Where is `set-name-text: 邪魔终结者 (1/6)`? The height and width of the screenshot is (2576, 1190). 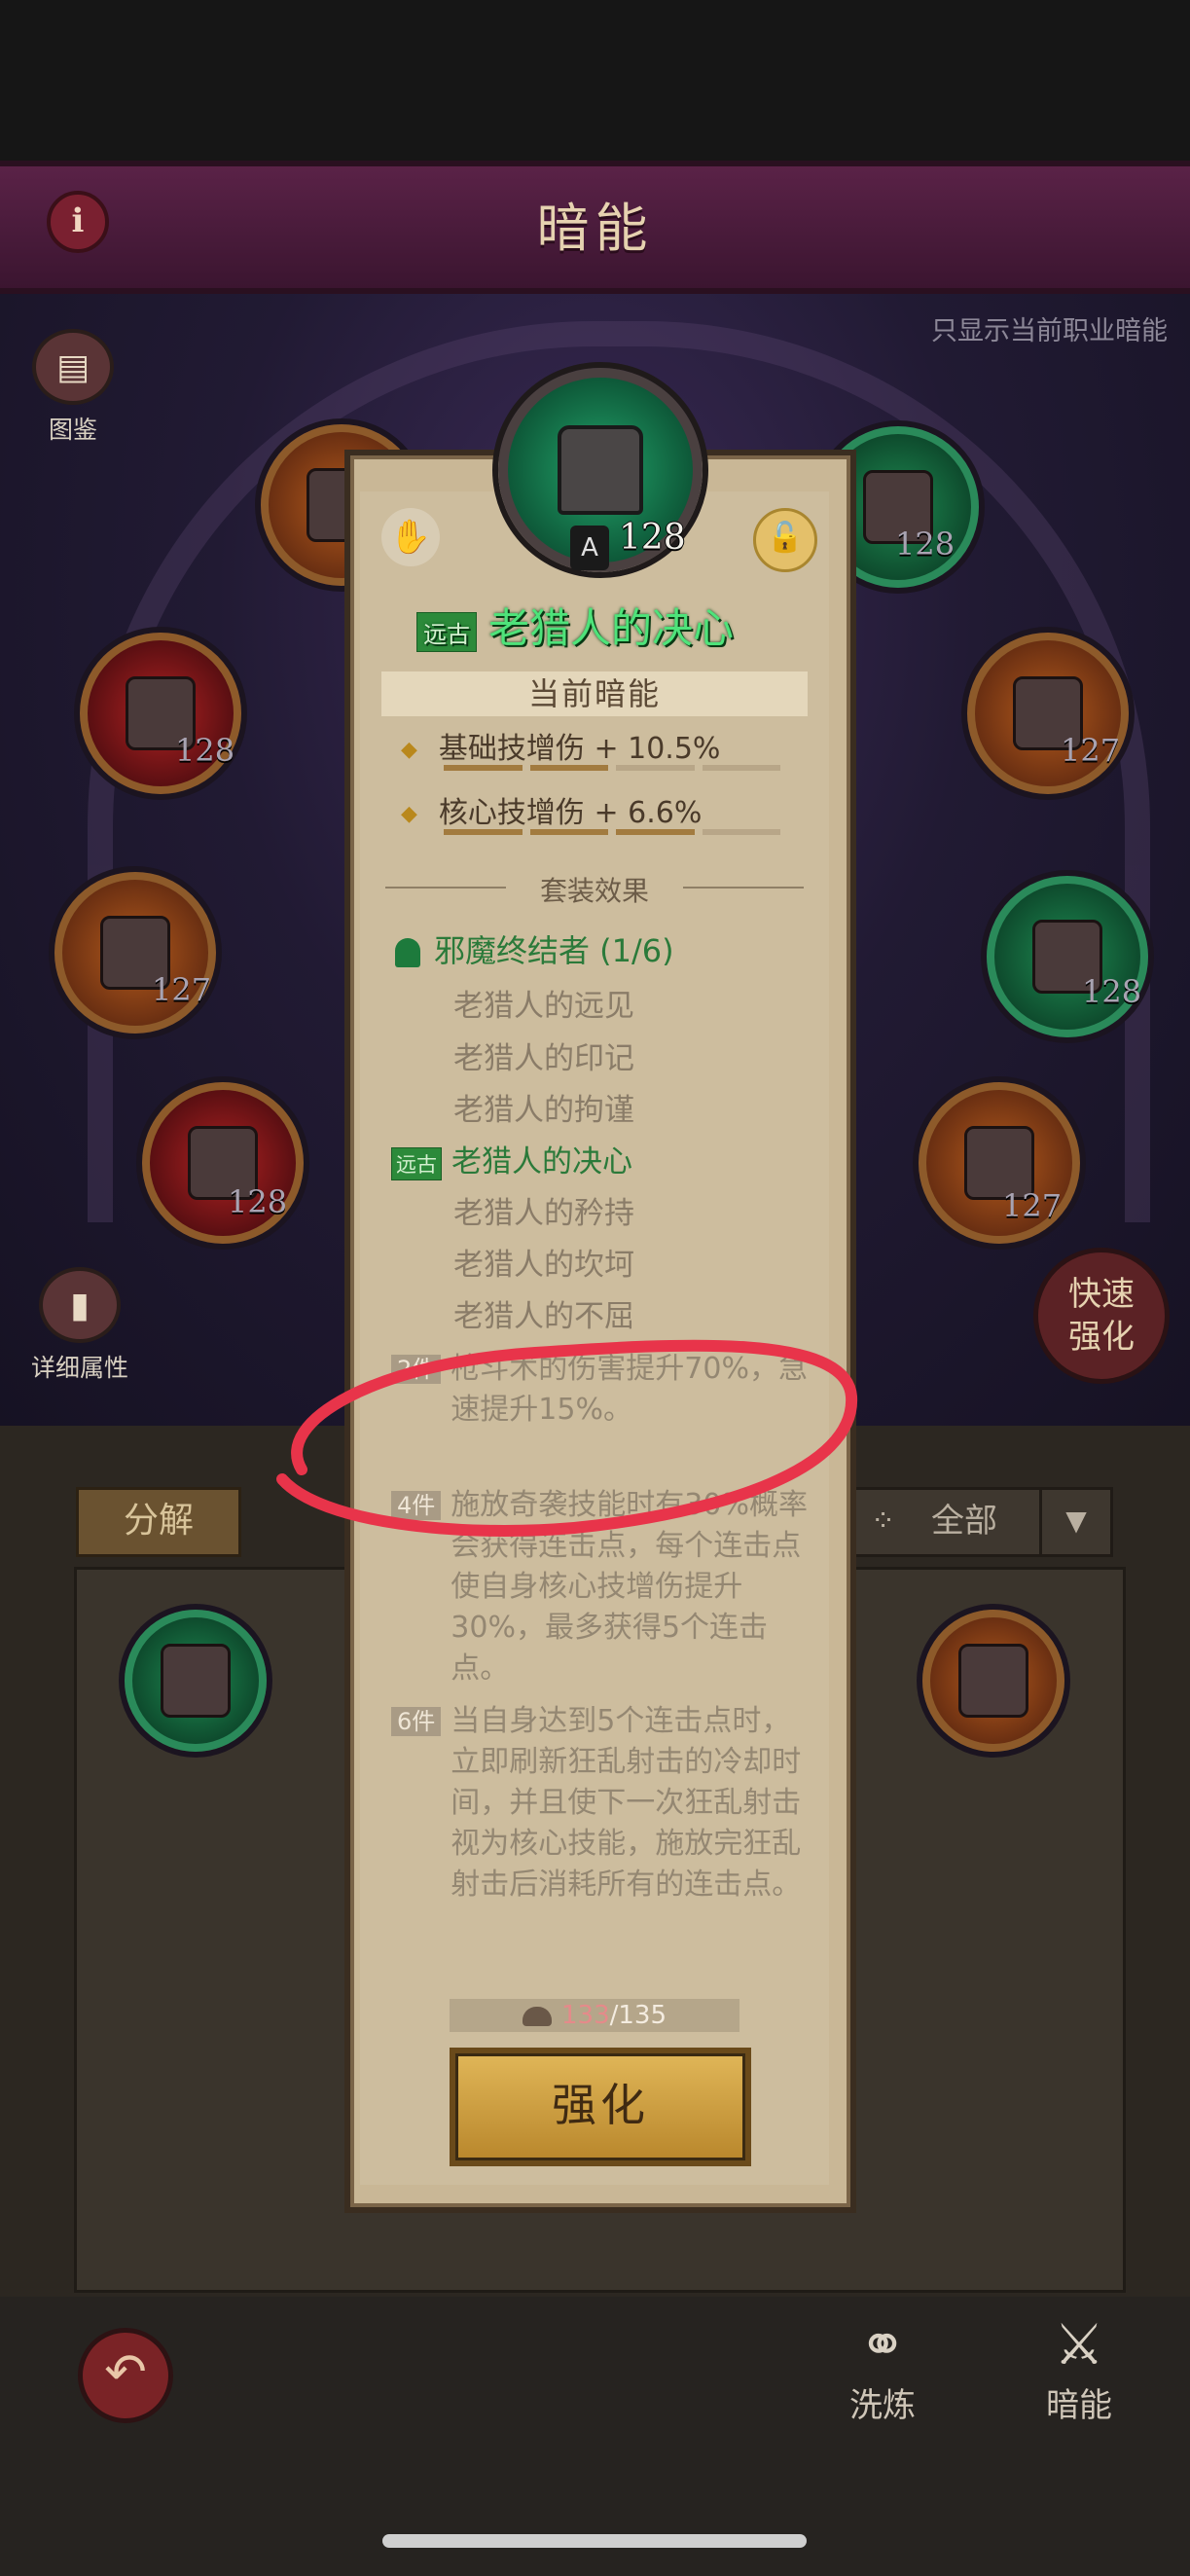
set-name-text: 邪魔终结者 (1/6) is located at coordinates (554, 950).